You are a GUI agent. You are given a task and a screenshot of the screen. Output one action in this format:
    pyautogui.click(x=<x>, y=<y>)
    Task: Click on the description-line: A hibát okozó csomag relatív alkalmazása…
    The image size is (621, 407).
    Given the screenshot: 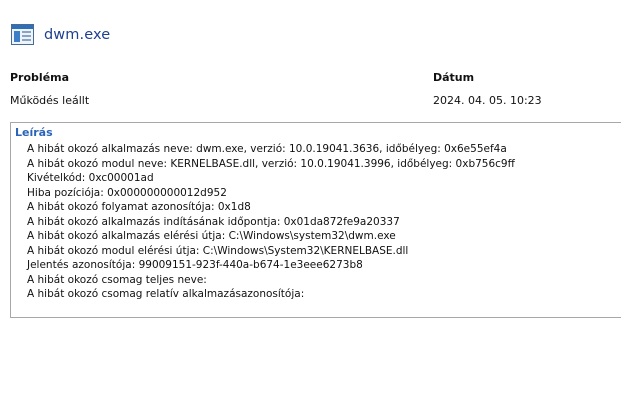 What is the action you would take?
    pyautogui.click(x=166, y=294)
    